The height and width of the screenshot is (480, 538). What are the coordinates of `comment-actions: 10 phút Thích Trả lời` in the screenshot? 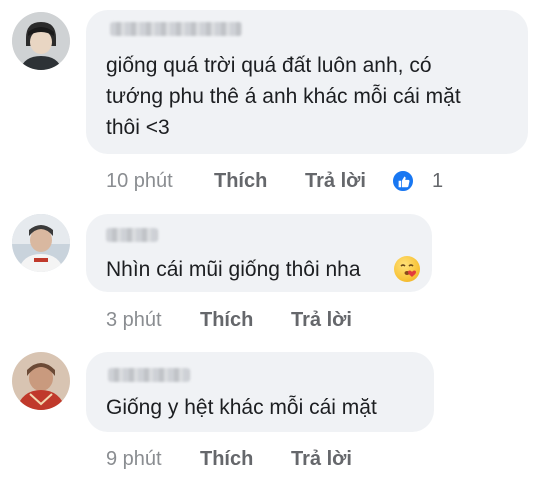 It's located at (269, 181).